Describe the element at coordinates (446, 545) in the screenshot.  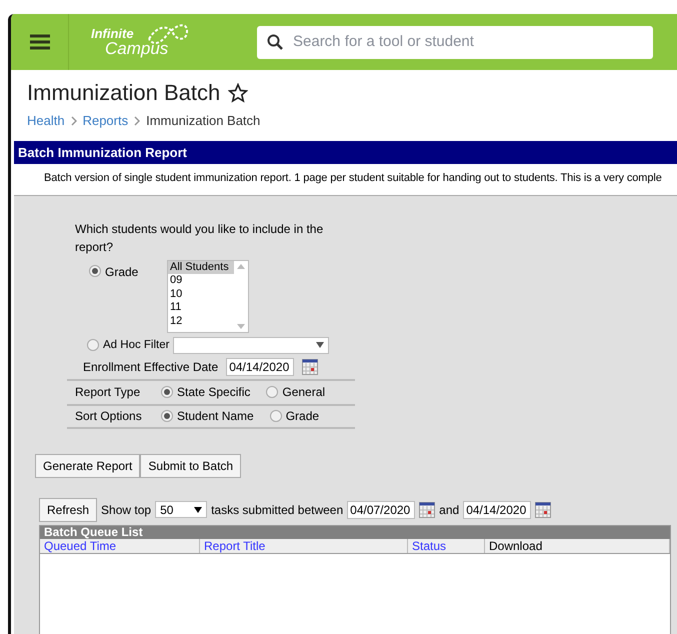
I see `column-header-link: Status` at that location.